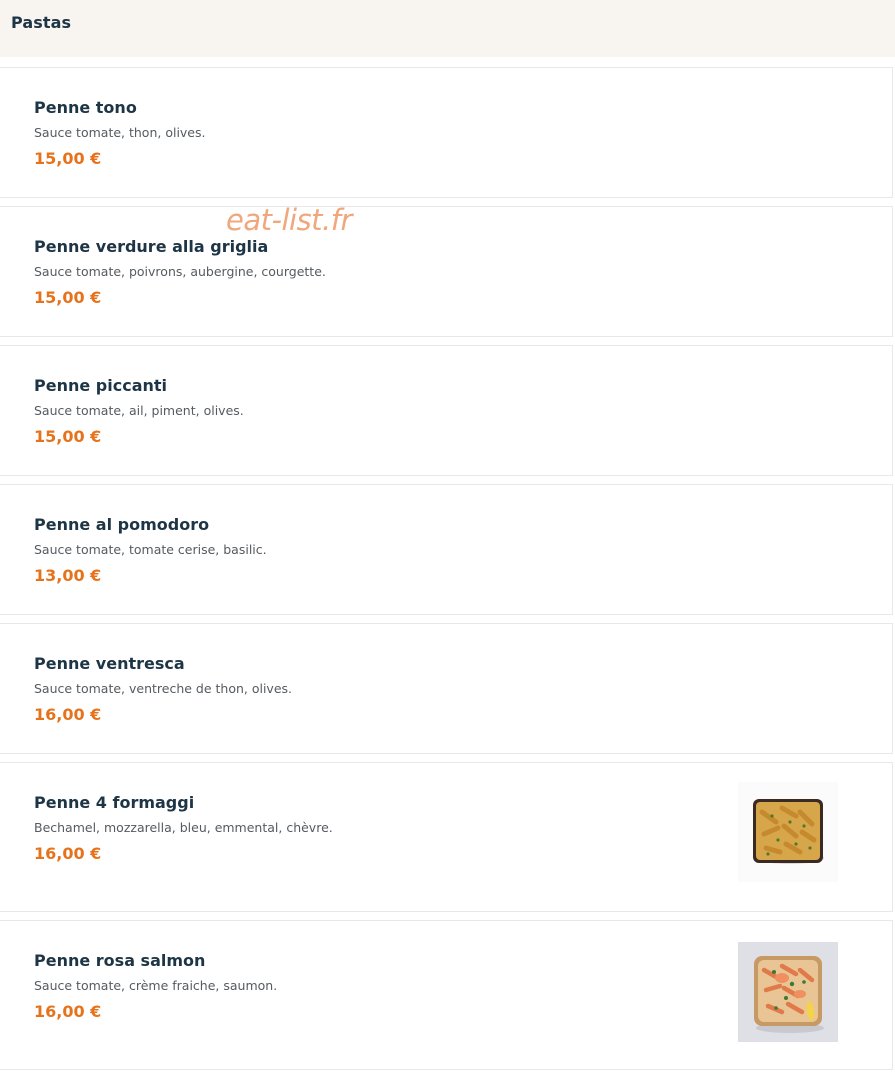 The image size is (895, 1079). What do you see at coordinates (85, 107) in the screenshot?
I see `menu-item-name: Penne tono` at bounding box center [85, 107].